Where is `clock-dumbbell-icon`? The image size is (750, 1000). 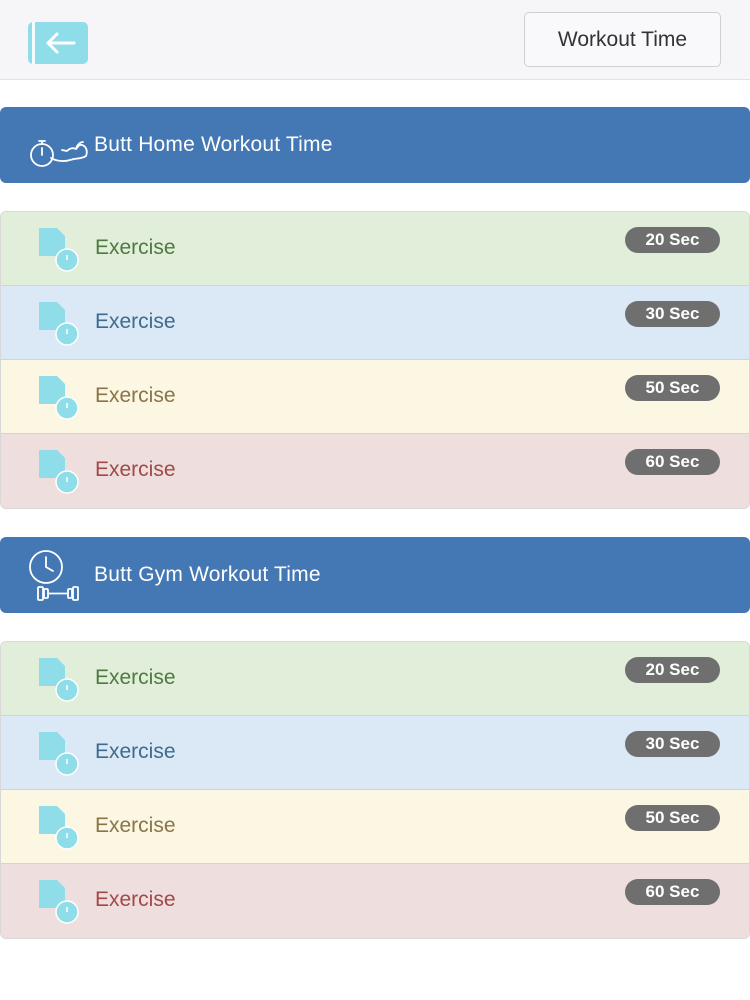 clock-dumbbell-icon is located at coordinates (58, 575).